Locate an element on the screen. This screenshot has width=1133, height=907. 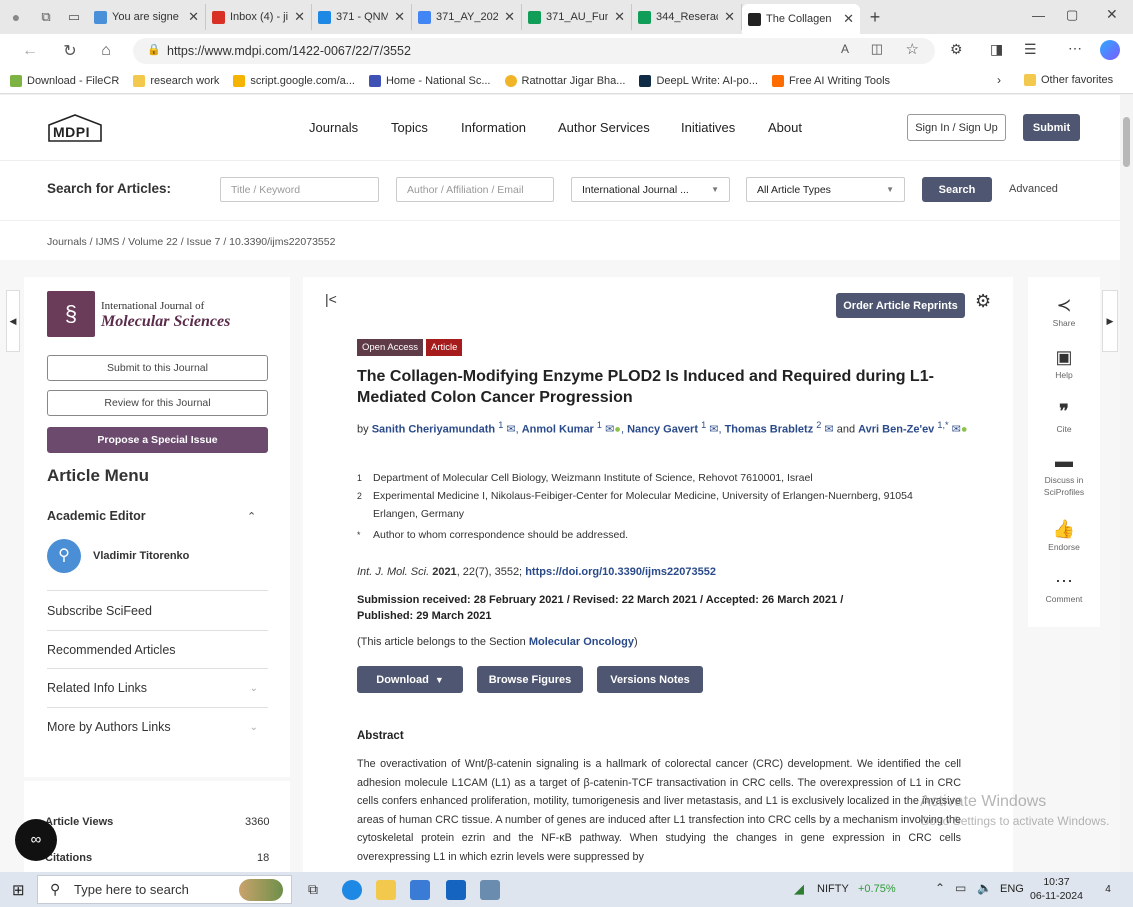
nav-journals: Journals is located at coordinates (333, 127).